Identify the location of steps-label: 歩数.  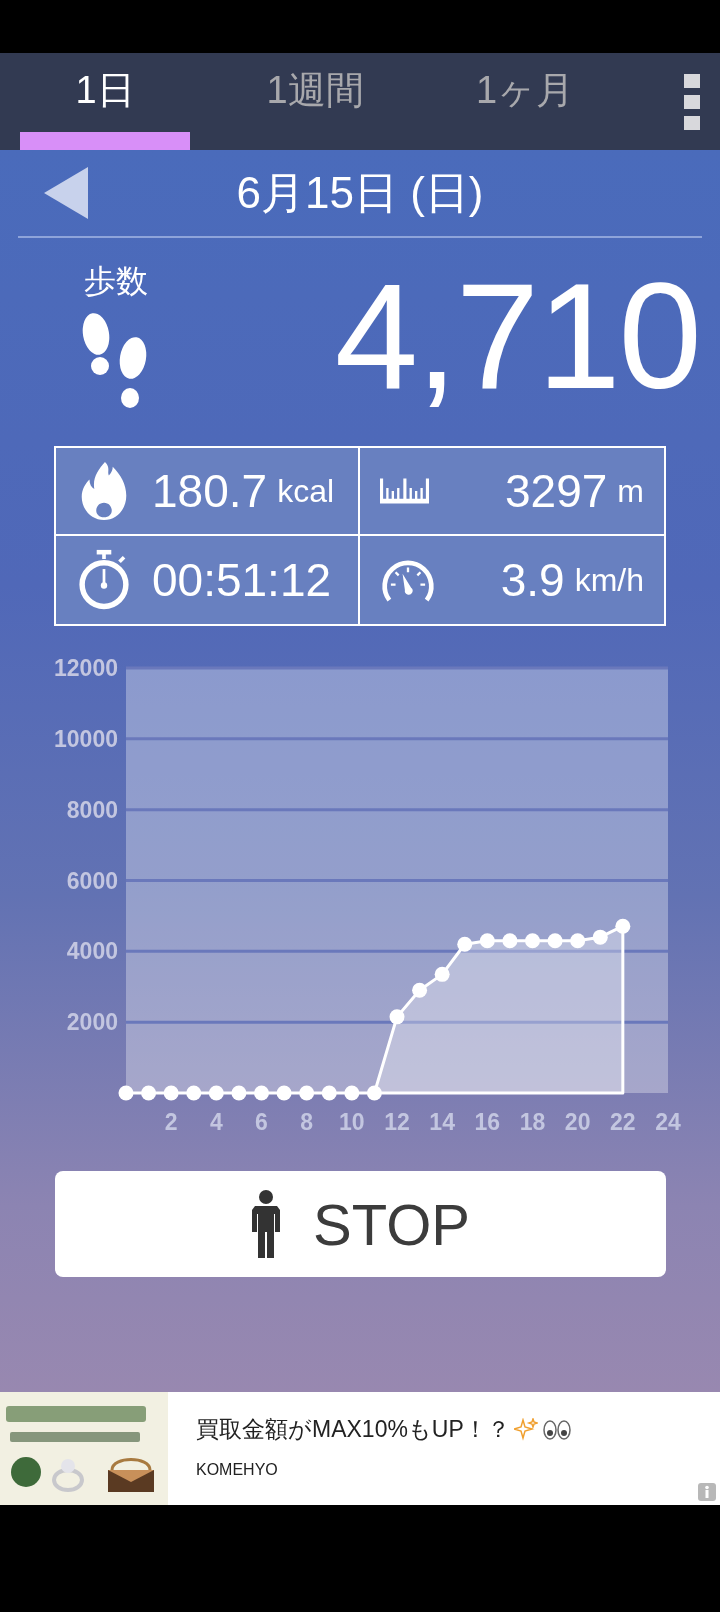
(116, 281).